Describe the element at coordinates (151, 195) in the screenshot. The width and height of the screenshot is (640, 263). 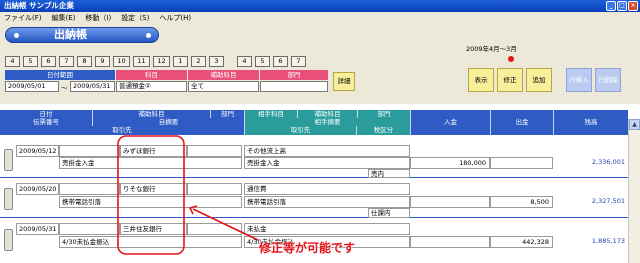
I see `highlight-box` at that location.